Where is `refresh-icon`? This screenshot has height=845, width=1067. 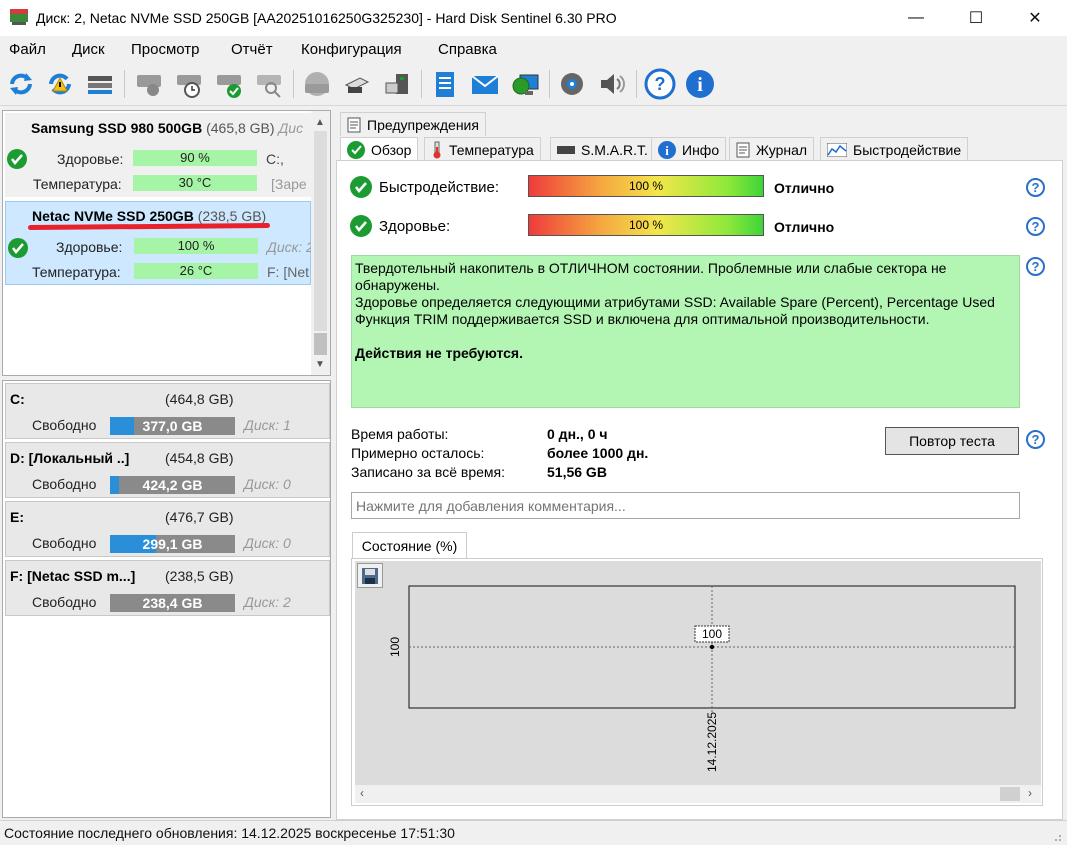 refresh-icon is located at coordinates (21, 84).